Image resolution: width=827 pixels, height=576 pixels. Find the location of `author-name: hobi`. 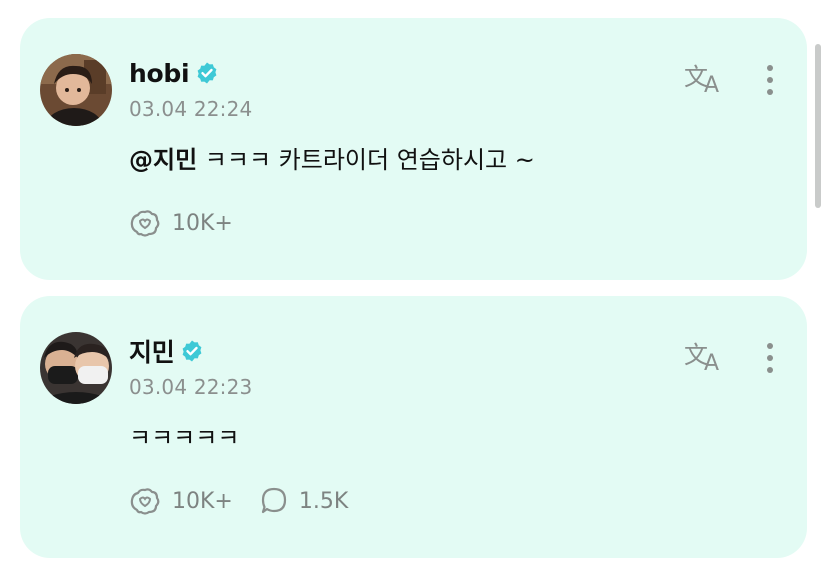

author-name: hobi is located at coordinates (159, 73).